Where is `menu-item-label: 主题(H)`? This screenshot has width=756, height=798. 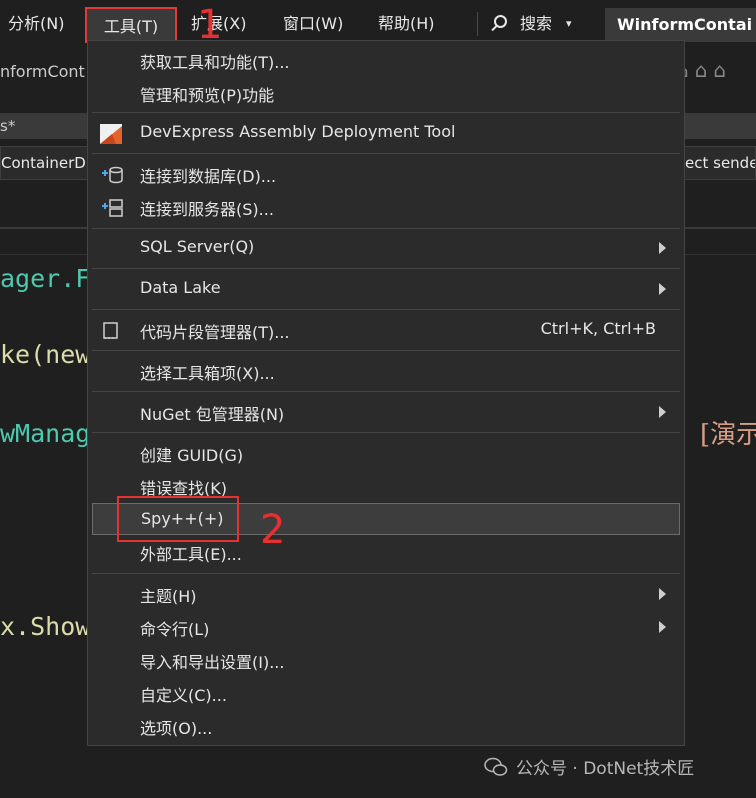 menu-item-label: 主题(H) is located at coordinates (168, 596).